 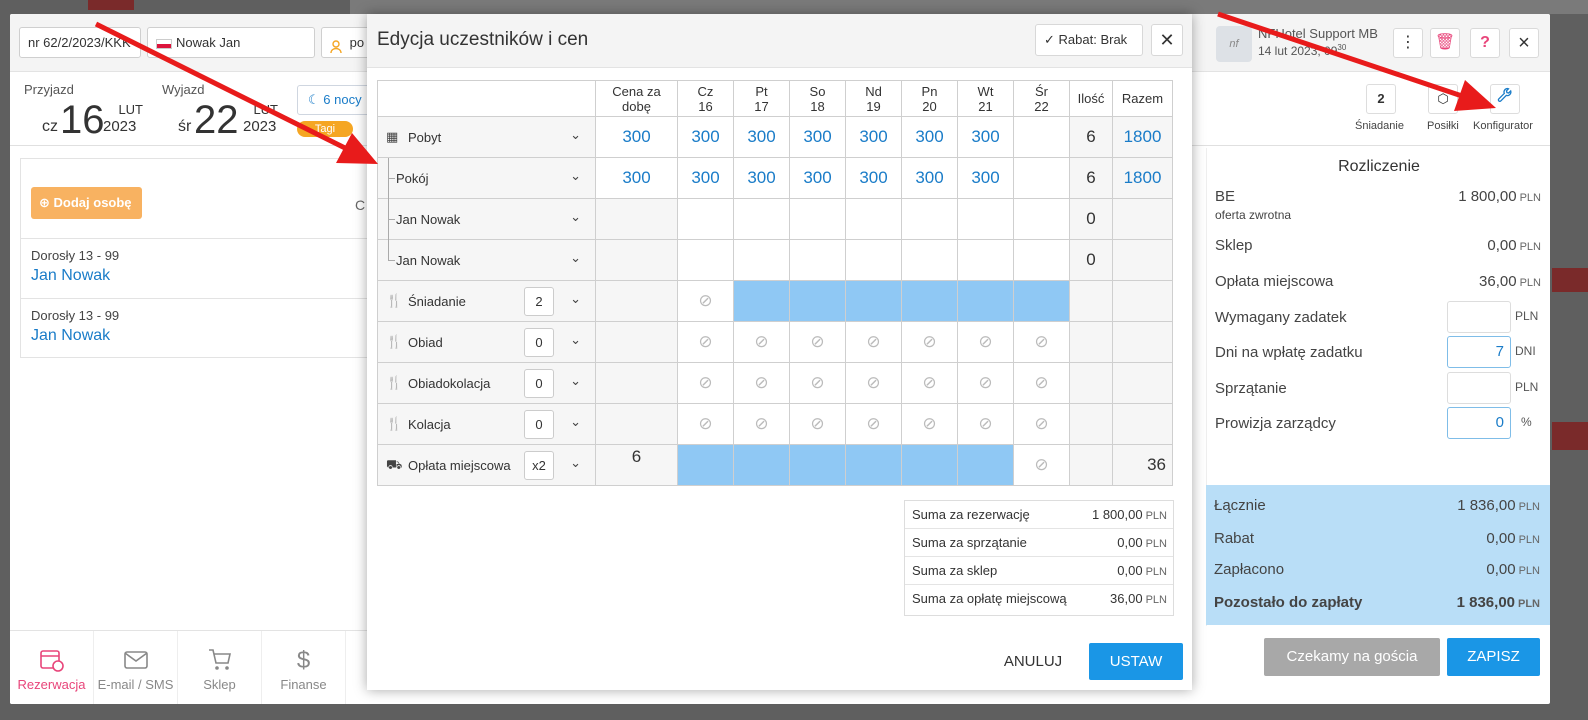 What do you see at coordinates (1479, 388) in the screenshot?
I see `cleaning-input` at bounding box center [1479, 388].